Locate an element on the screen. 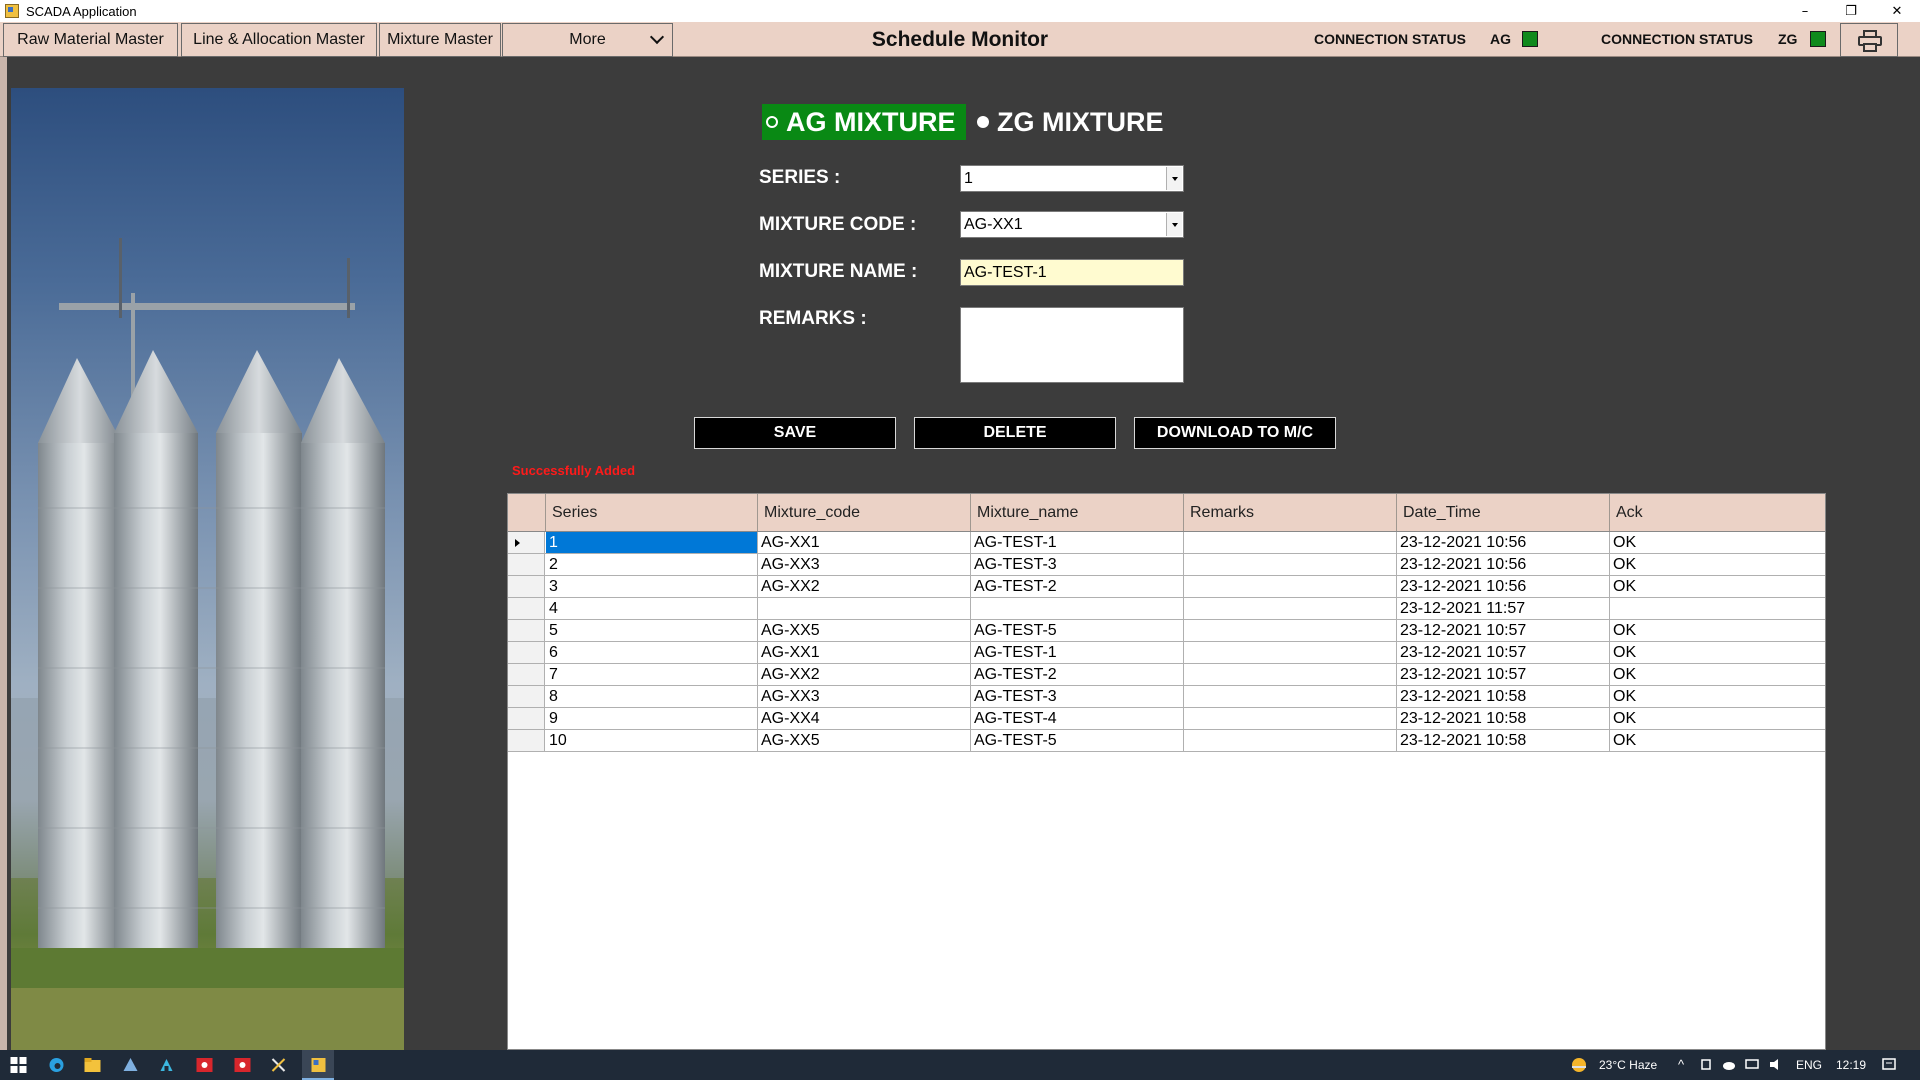 The width and height of the screenshot is (1920, 1080). app-icon-teal is located at coordinates (166, 1065).